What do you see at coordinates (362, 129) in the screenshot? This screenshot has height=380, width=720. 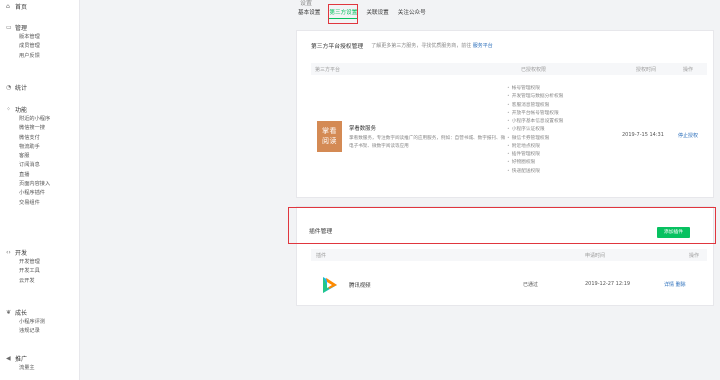 I see `provider-name: 掌看数服务` at bounding box center [362, 129].